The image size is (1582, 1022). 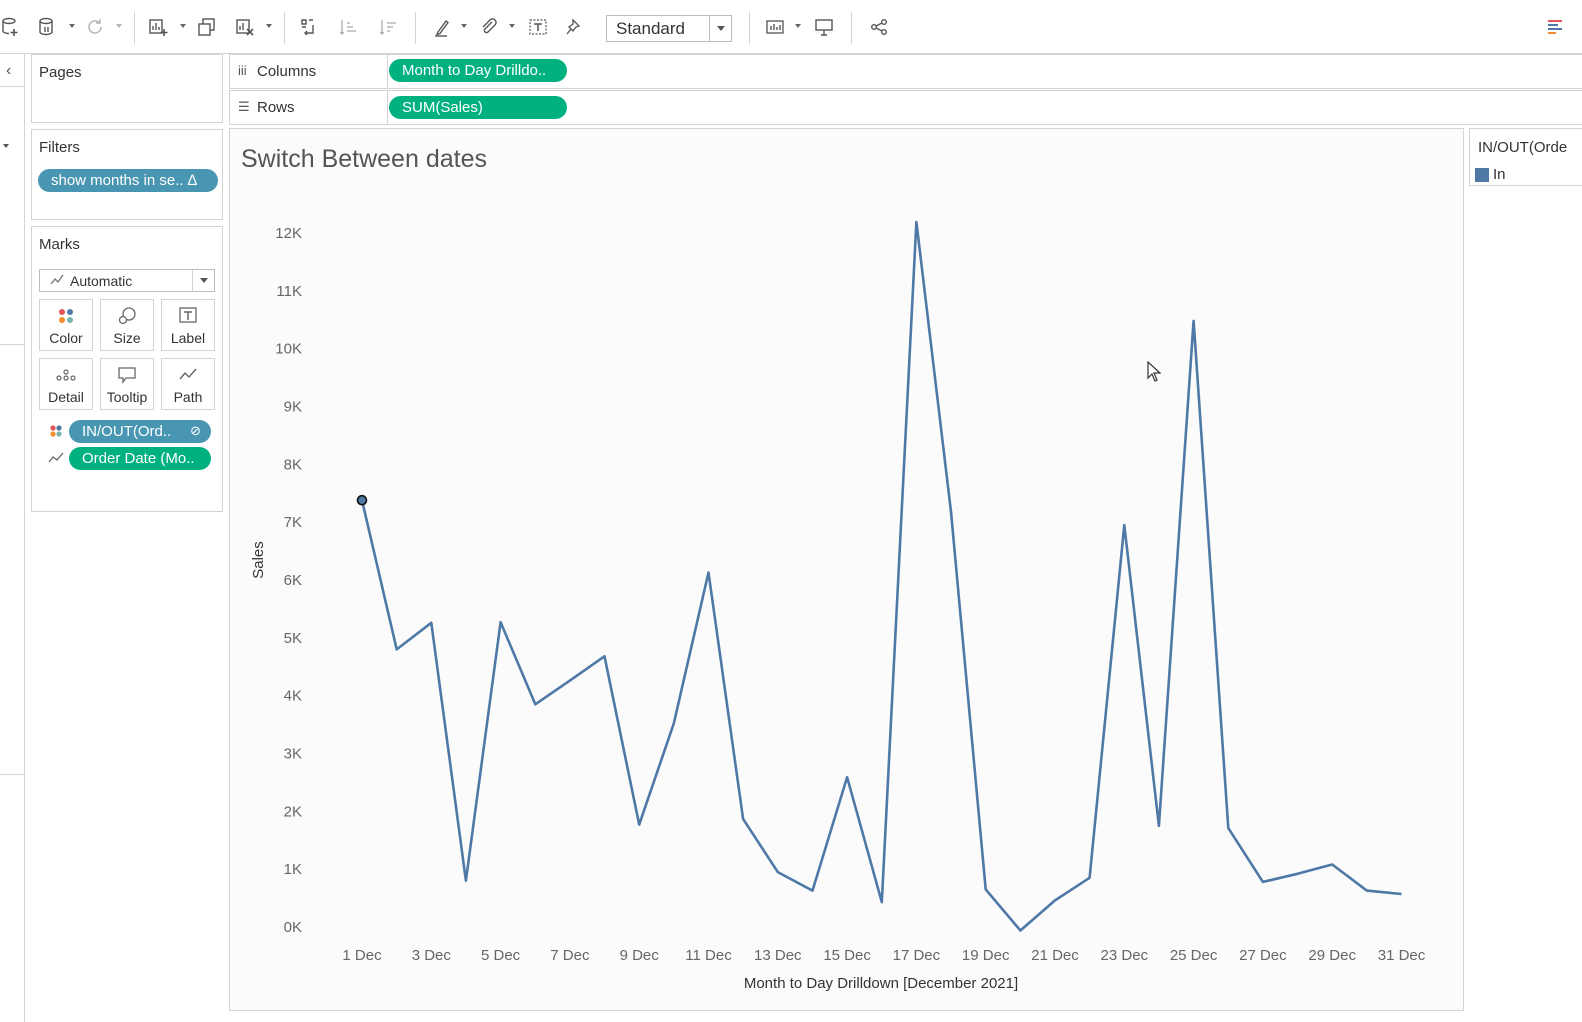 What do you see at coordinates (824, 27) in the screenshot?
I see `presentation-mode-icon` at bounding box center [824, 27].